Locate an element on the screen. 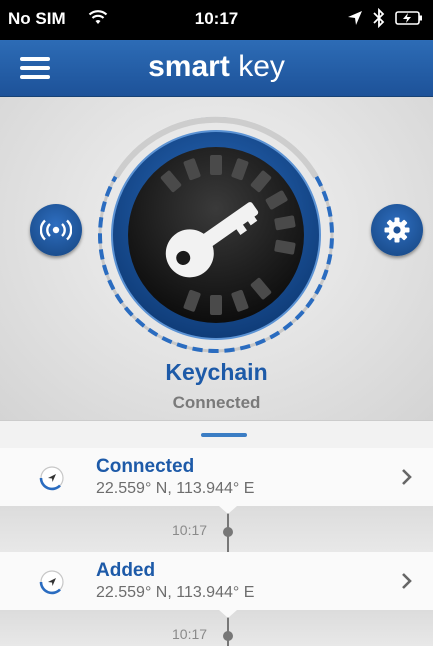 The width and height of the screenshot is (433, 646). broadcast-signal-icon is located at coordinates (56, 230).